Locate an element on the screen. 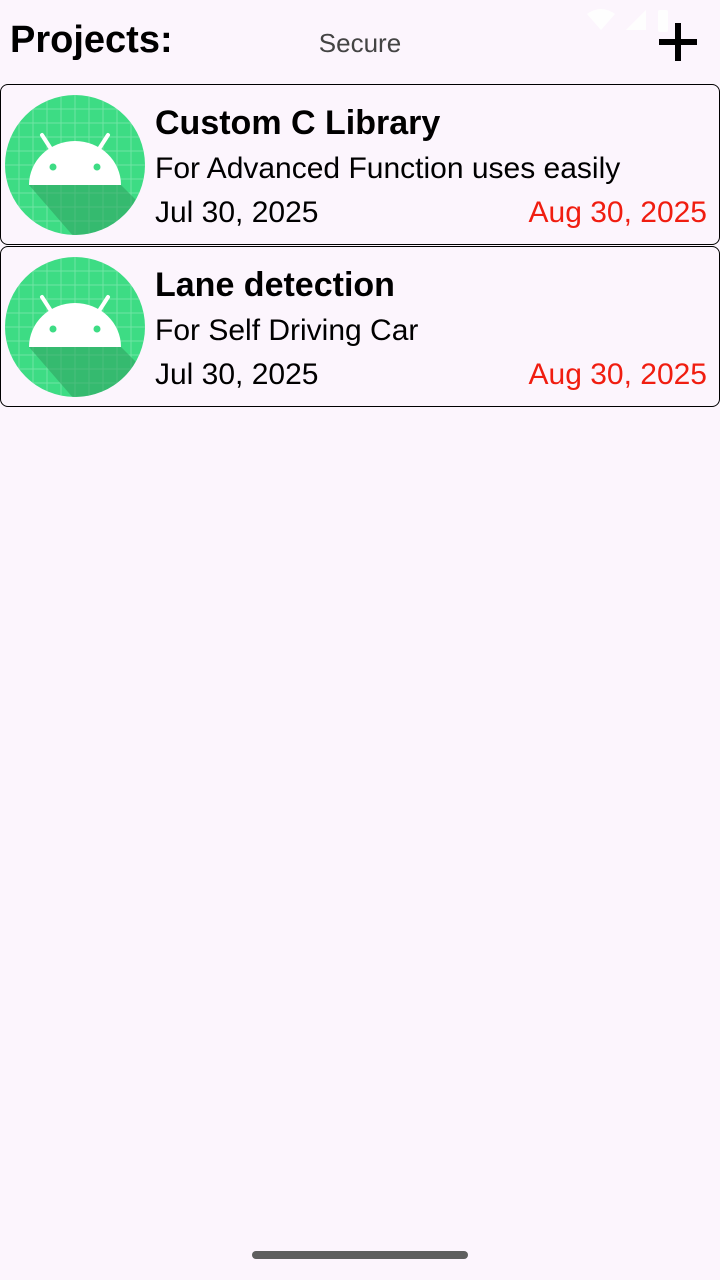 The image size is (720, 1280). connection-status: Secure is located at coordinates (360, 43).